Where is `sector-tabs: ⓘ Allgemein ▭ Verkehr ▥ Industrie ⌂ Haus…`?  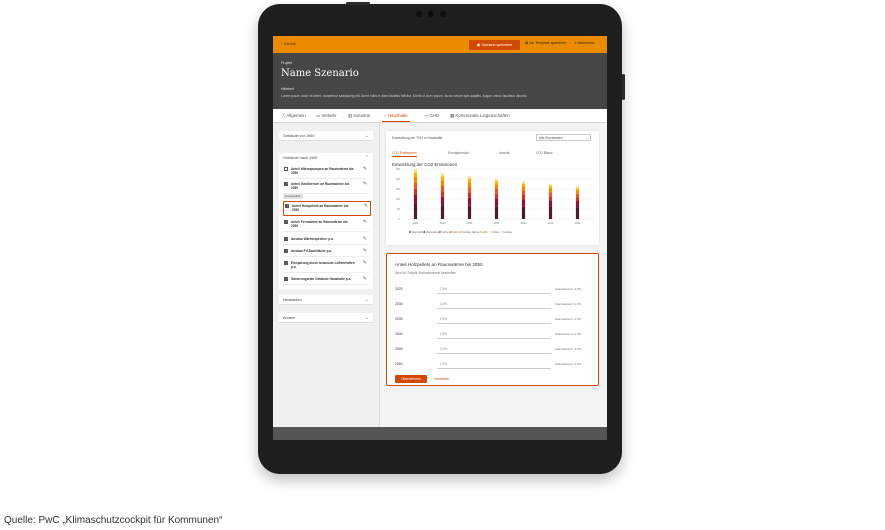 sector-tabs: ⓘ Allgemein ▭ Verkehr ▥ Industrie ⌂ Haus… is located at coordinates (440, 116).